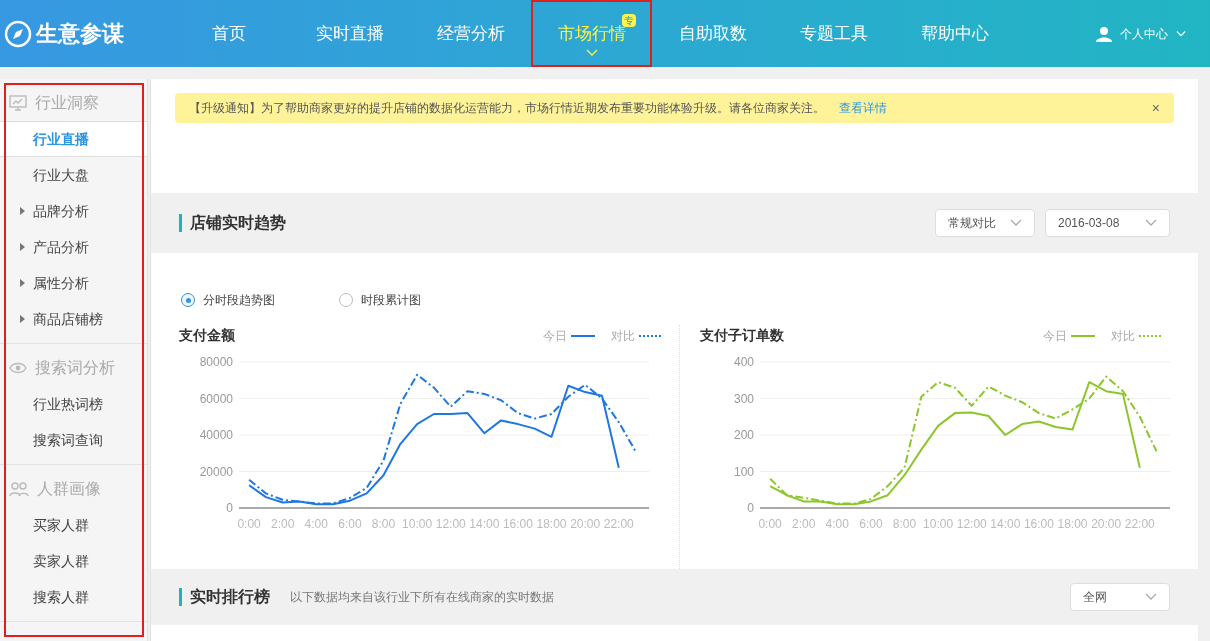  I want to click on y-tick-label: 60000, so click(216, 398).